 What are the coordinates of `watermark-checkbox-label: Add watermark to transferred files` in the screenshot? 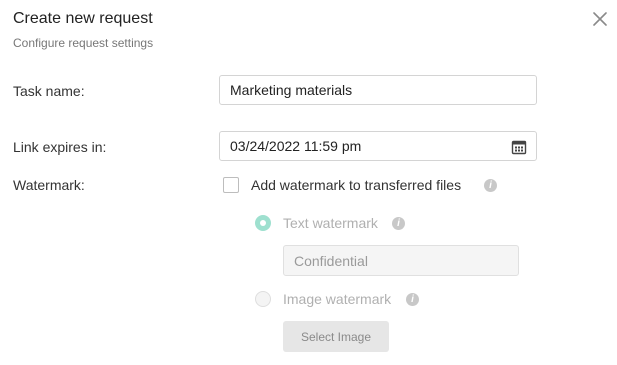 It's located at (356, 185).